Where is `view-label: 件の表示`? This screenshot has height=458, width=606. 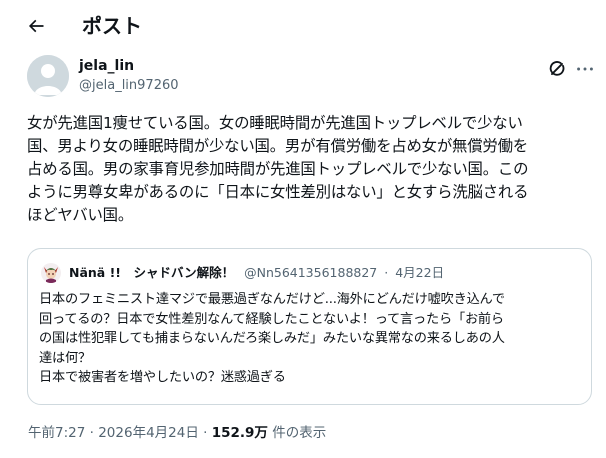 view-label: 件の表示 is located at coordinates (299, 433).